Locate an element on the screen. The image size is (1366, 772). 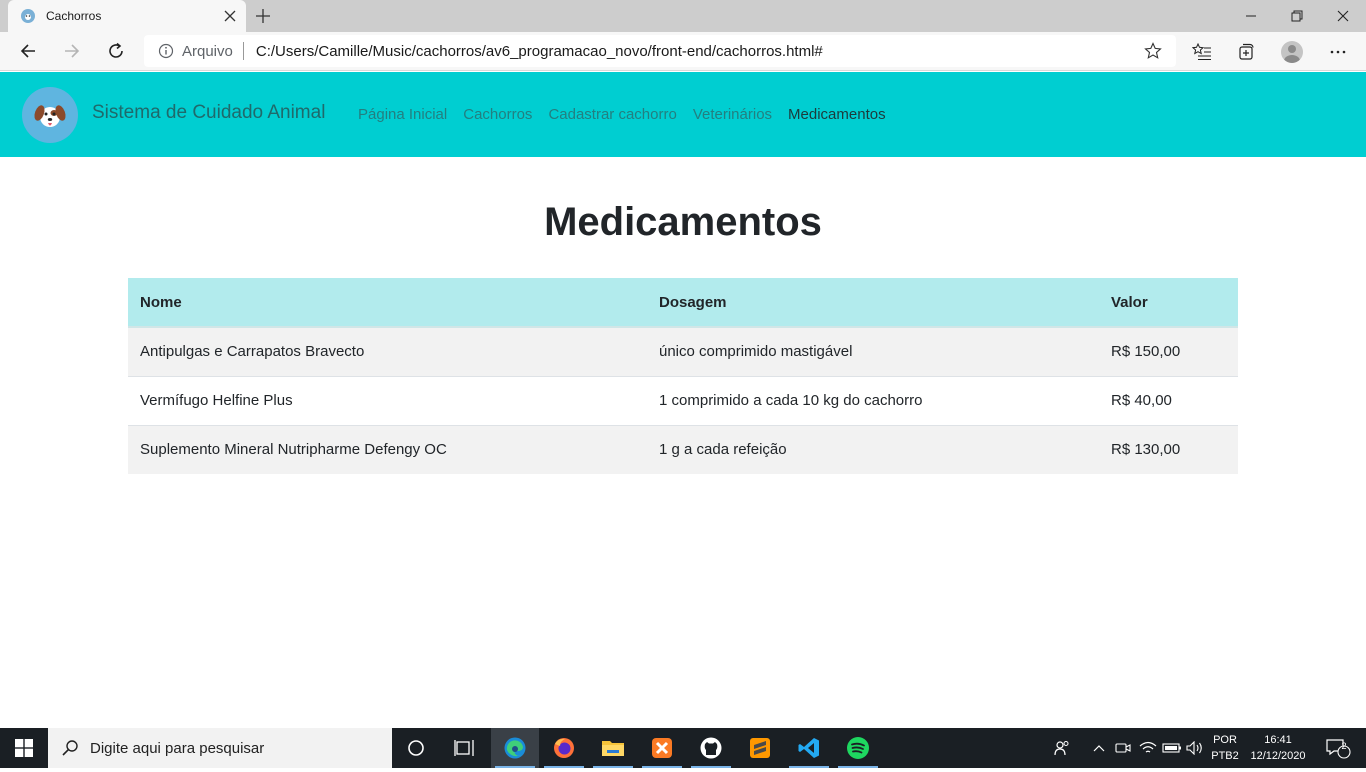
clock-time: 16:41 is located at coordinates (1278, 740).